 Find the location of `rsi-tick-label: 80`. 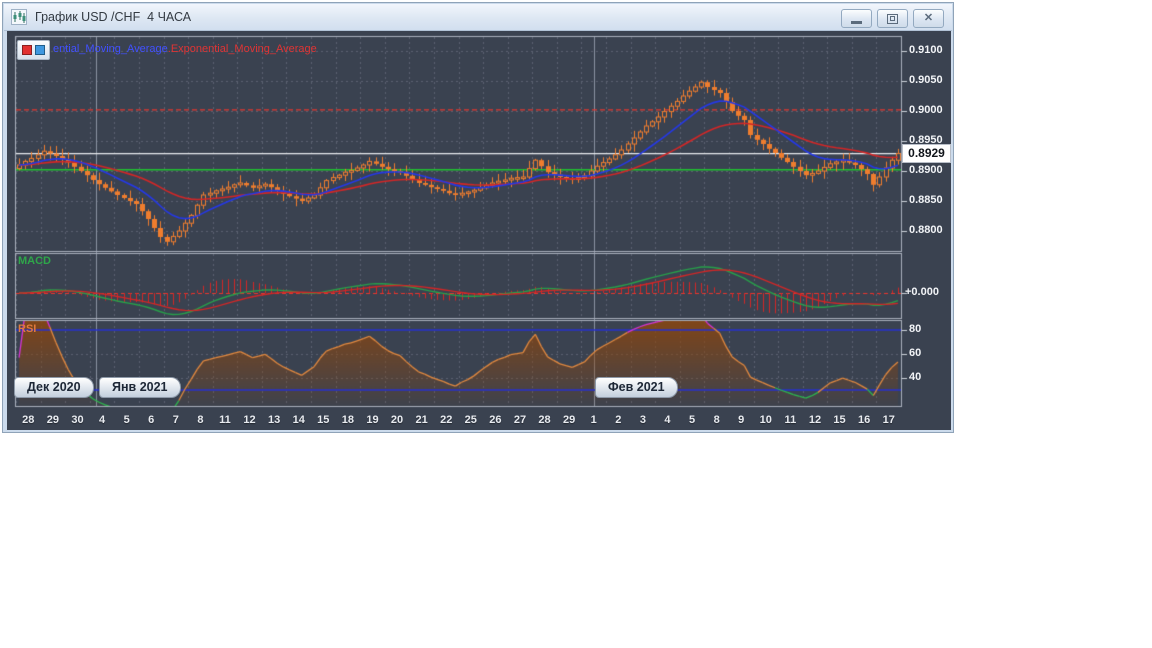

rsi-tick-label: 80 is located at coordinates (915, 329).